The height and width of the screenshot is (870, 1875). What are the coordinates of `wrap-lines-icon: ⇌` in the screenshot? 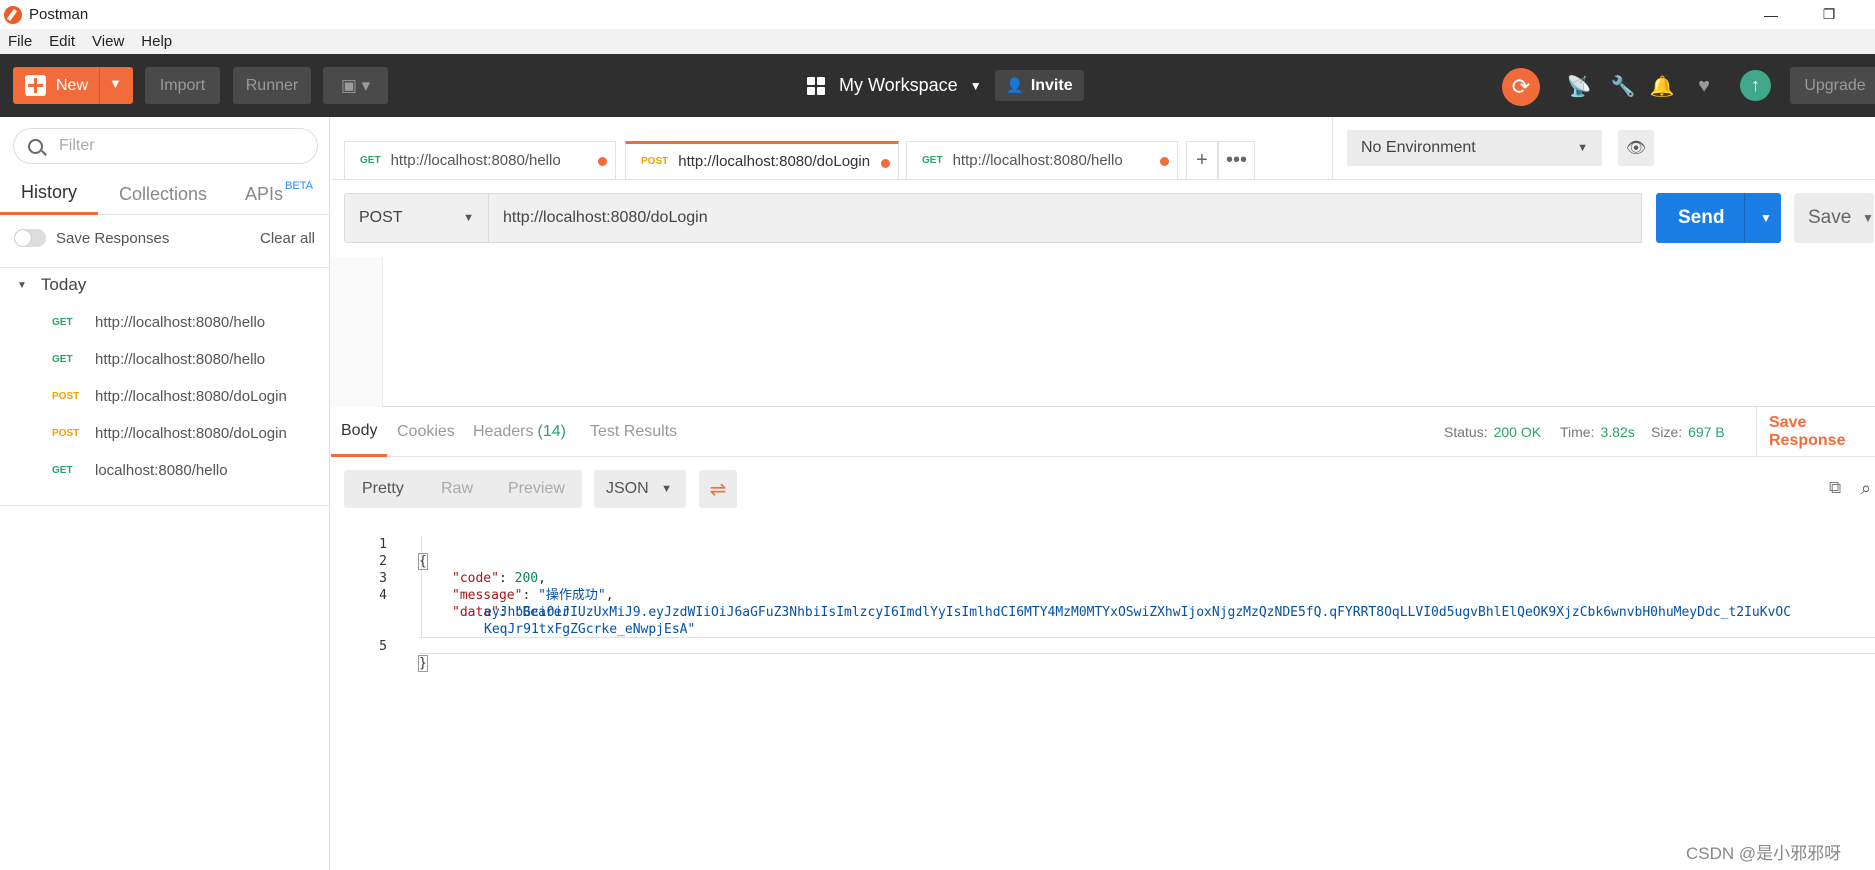 It's located at (718, 489).